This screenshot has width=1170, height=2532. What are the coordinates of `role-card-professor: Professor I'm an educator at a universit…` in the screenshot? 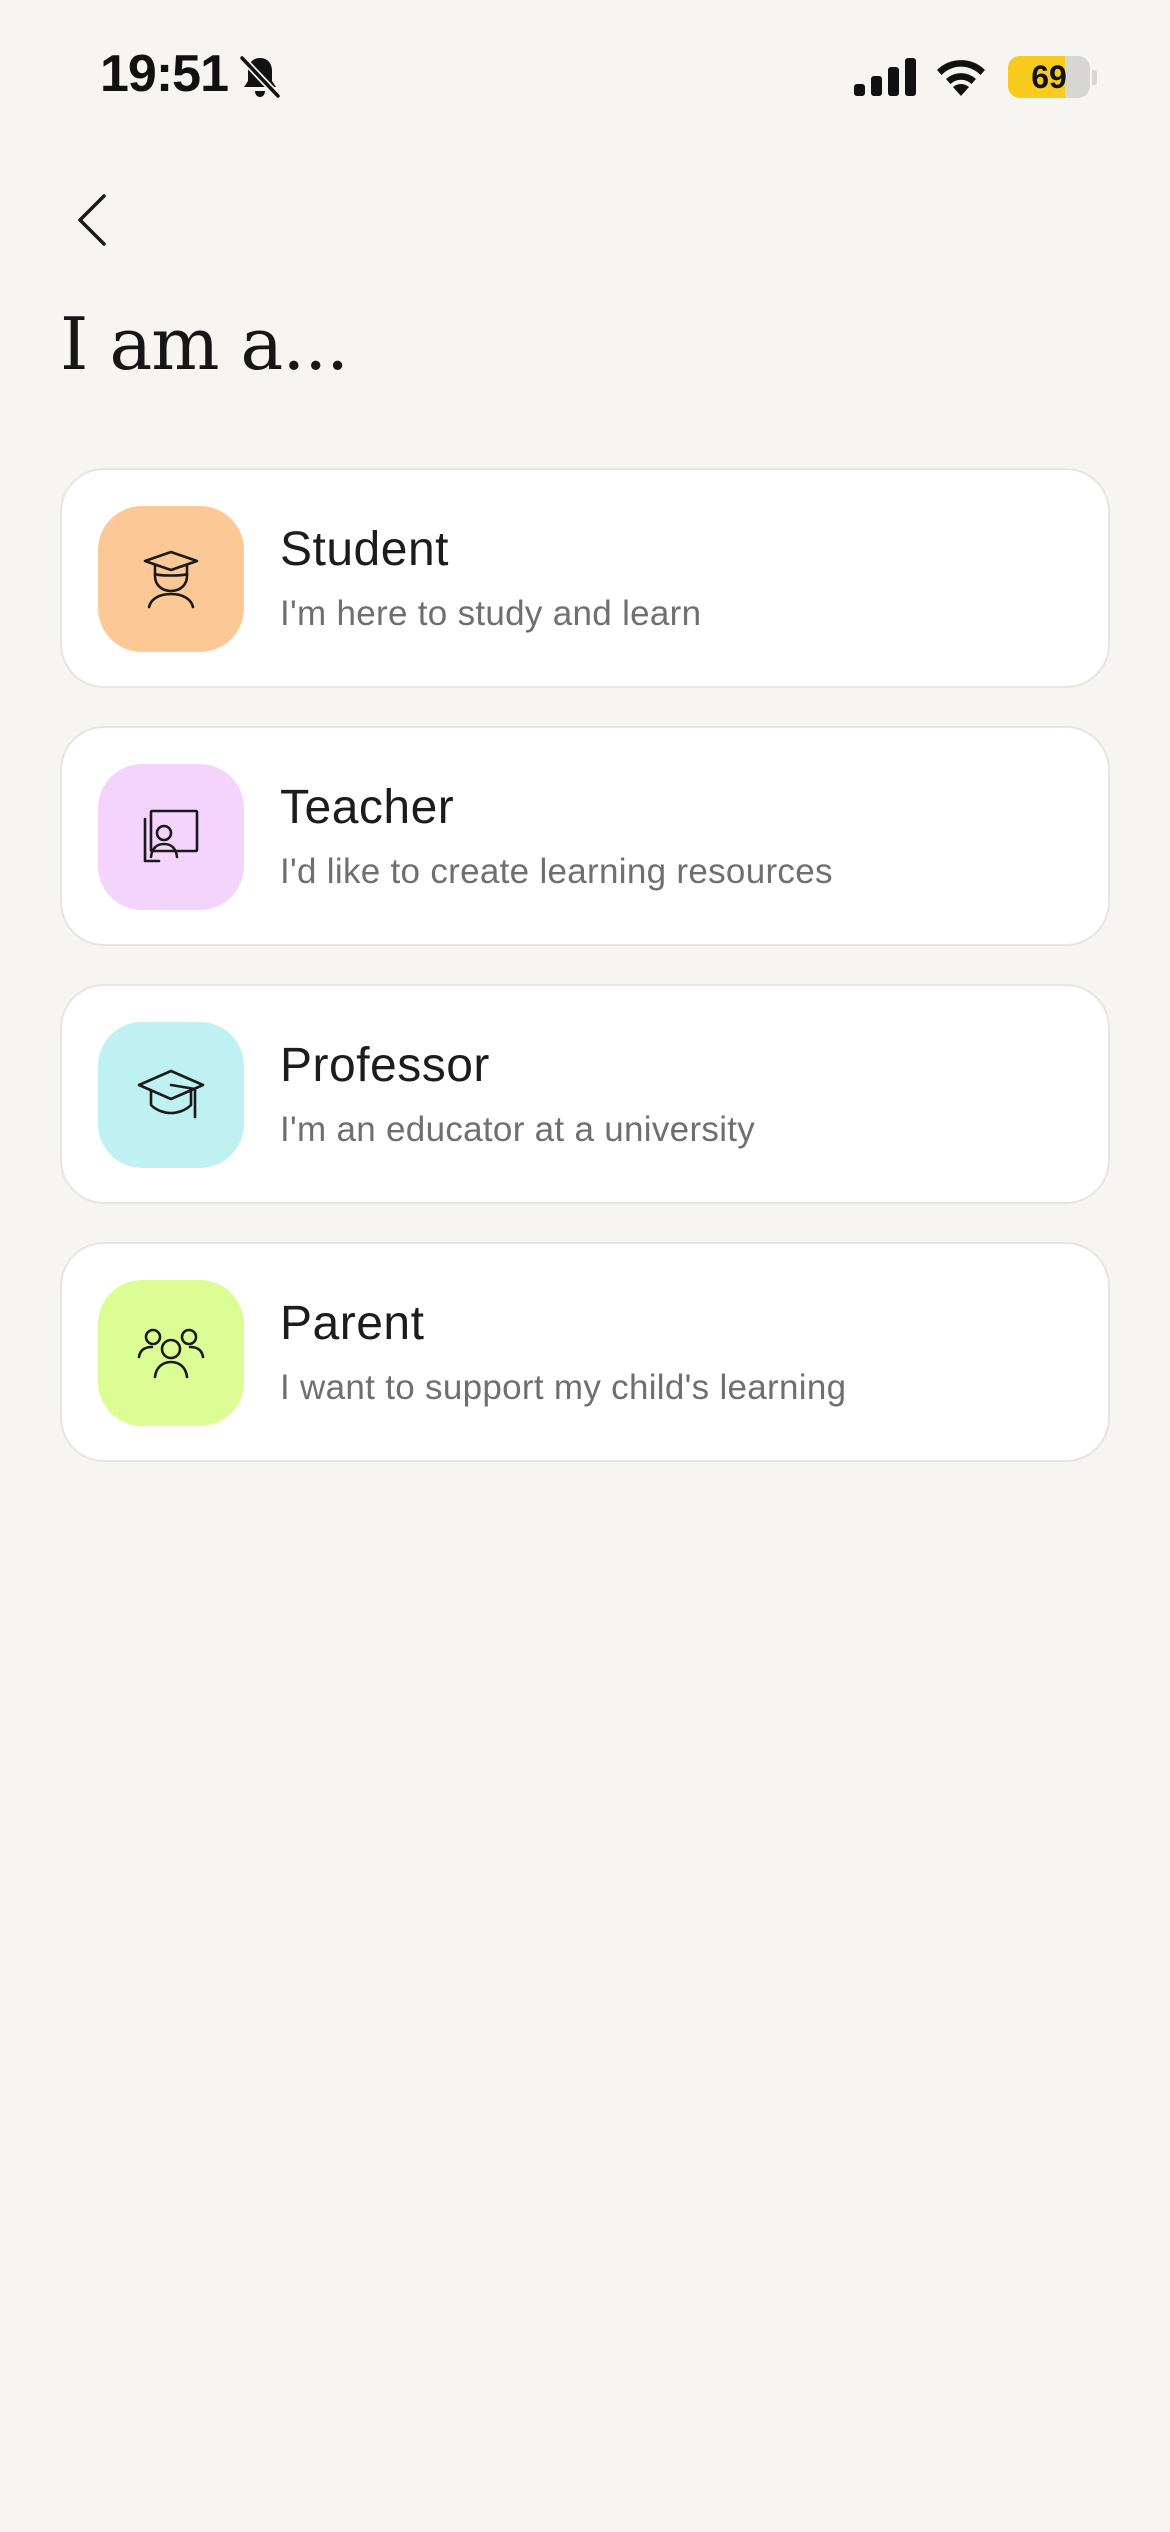 It's located at (585, 1094).